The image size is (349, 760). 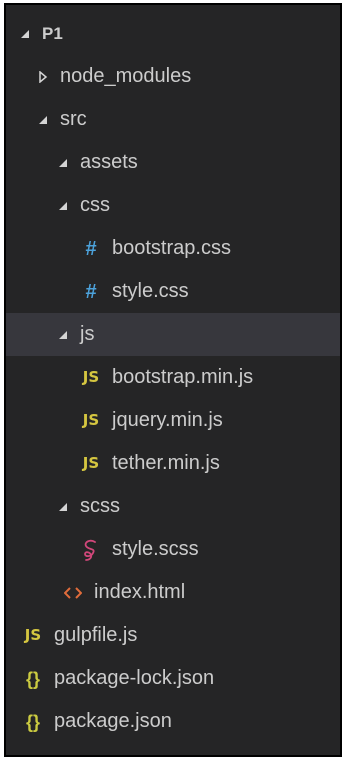 What do you see at coordinates (126, 76) in the screenshot?
I see `tree-item-label: node_modules` at bounding box center [126, 76].